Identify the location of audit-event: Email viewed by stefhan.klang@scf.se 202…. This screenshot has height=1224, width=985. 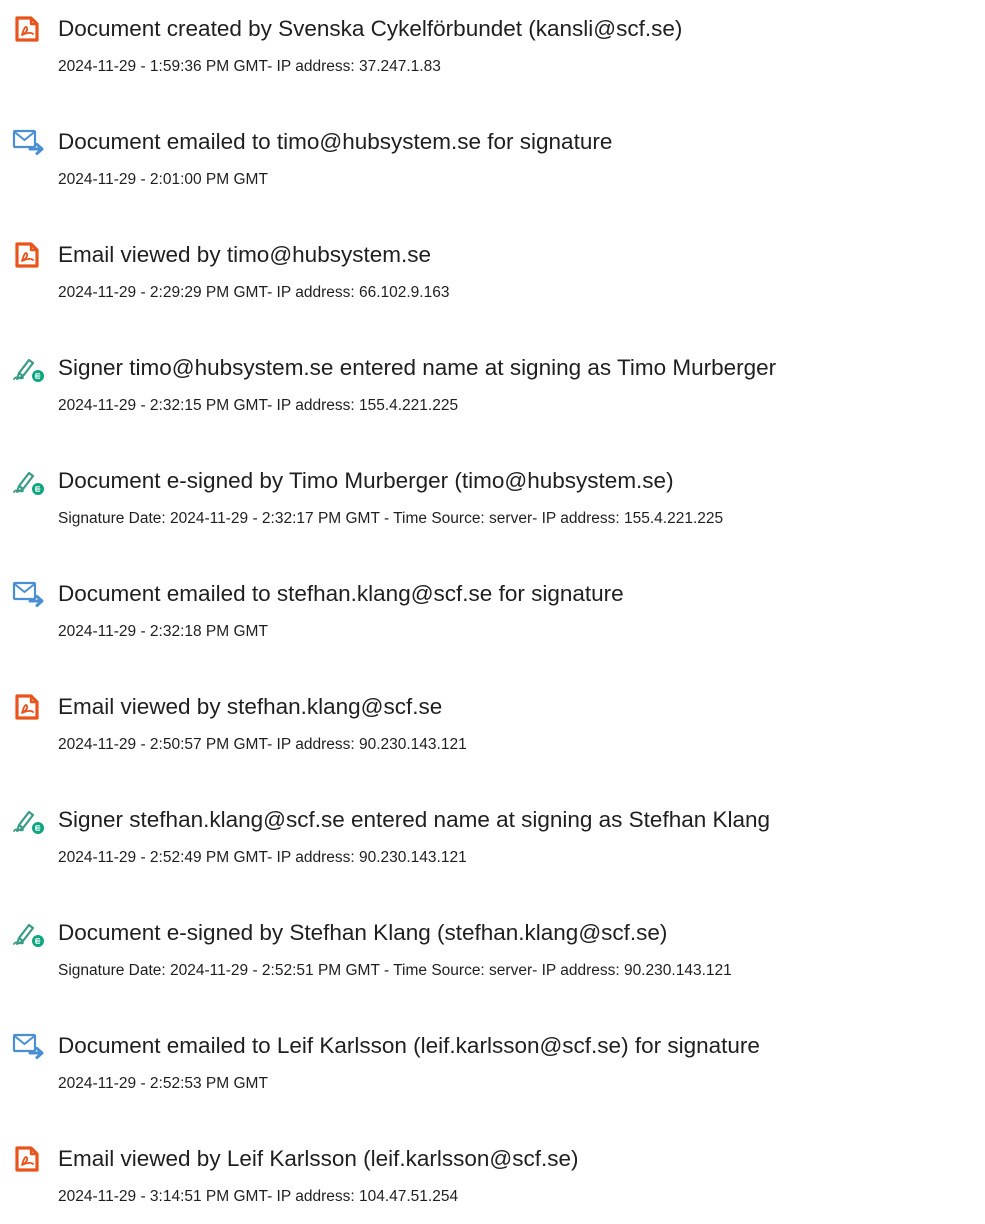
(492, 718).